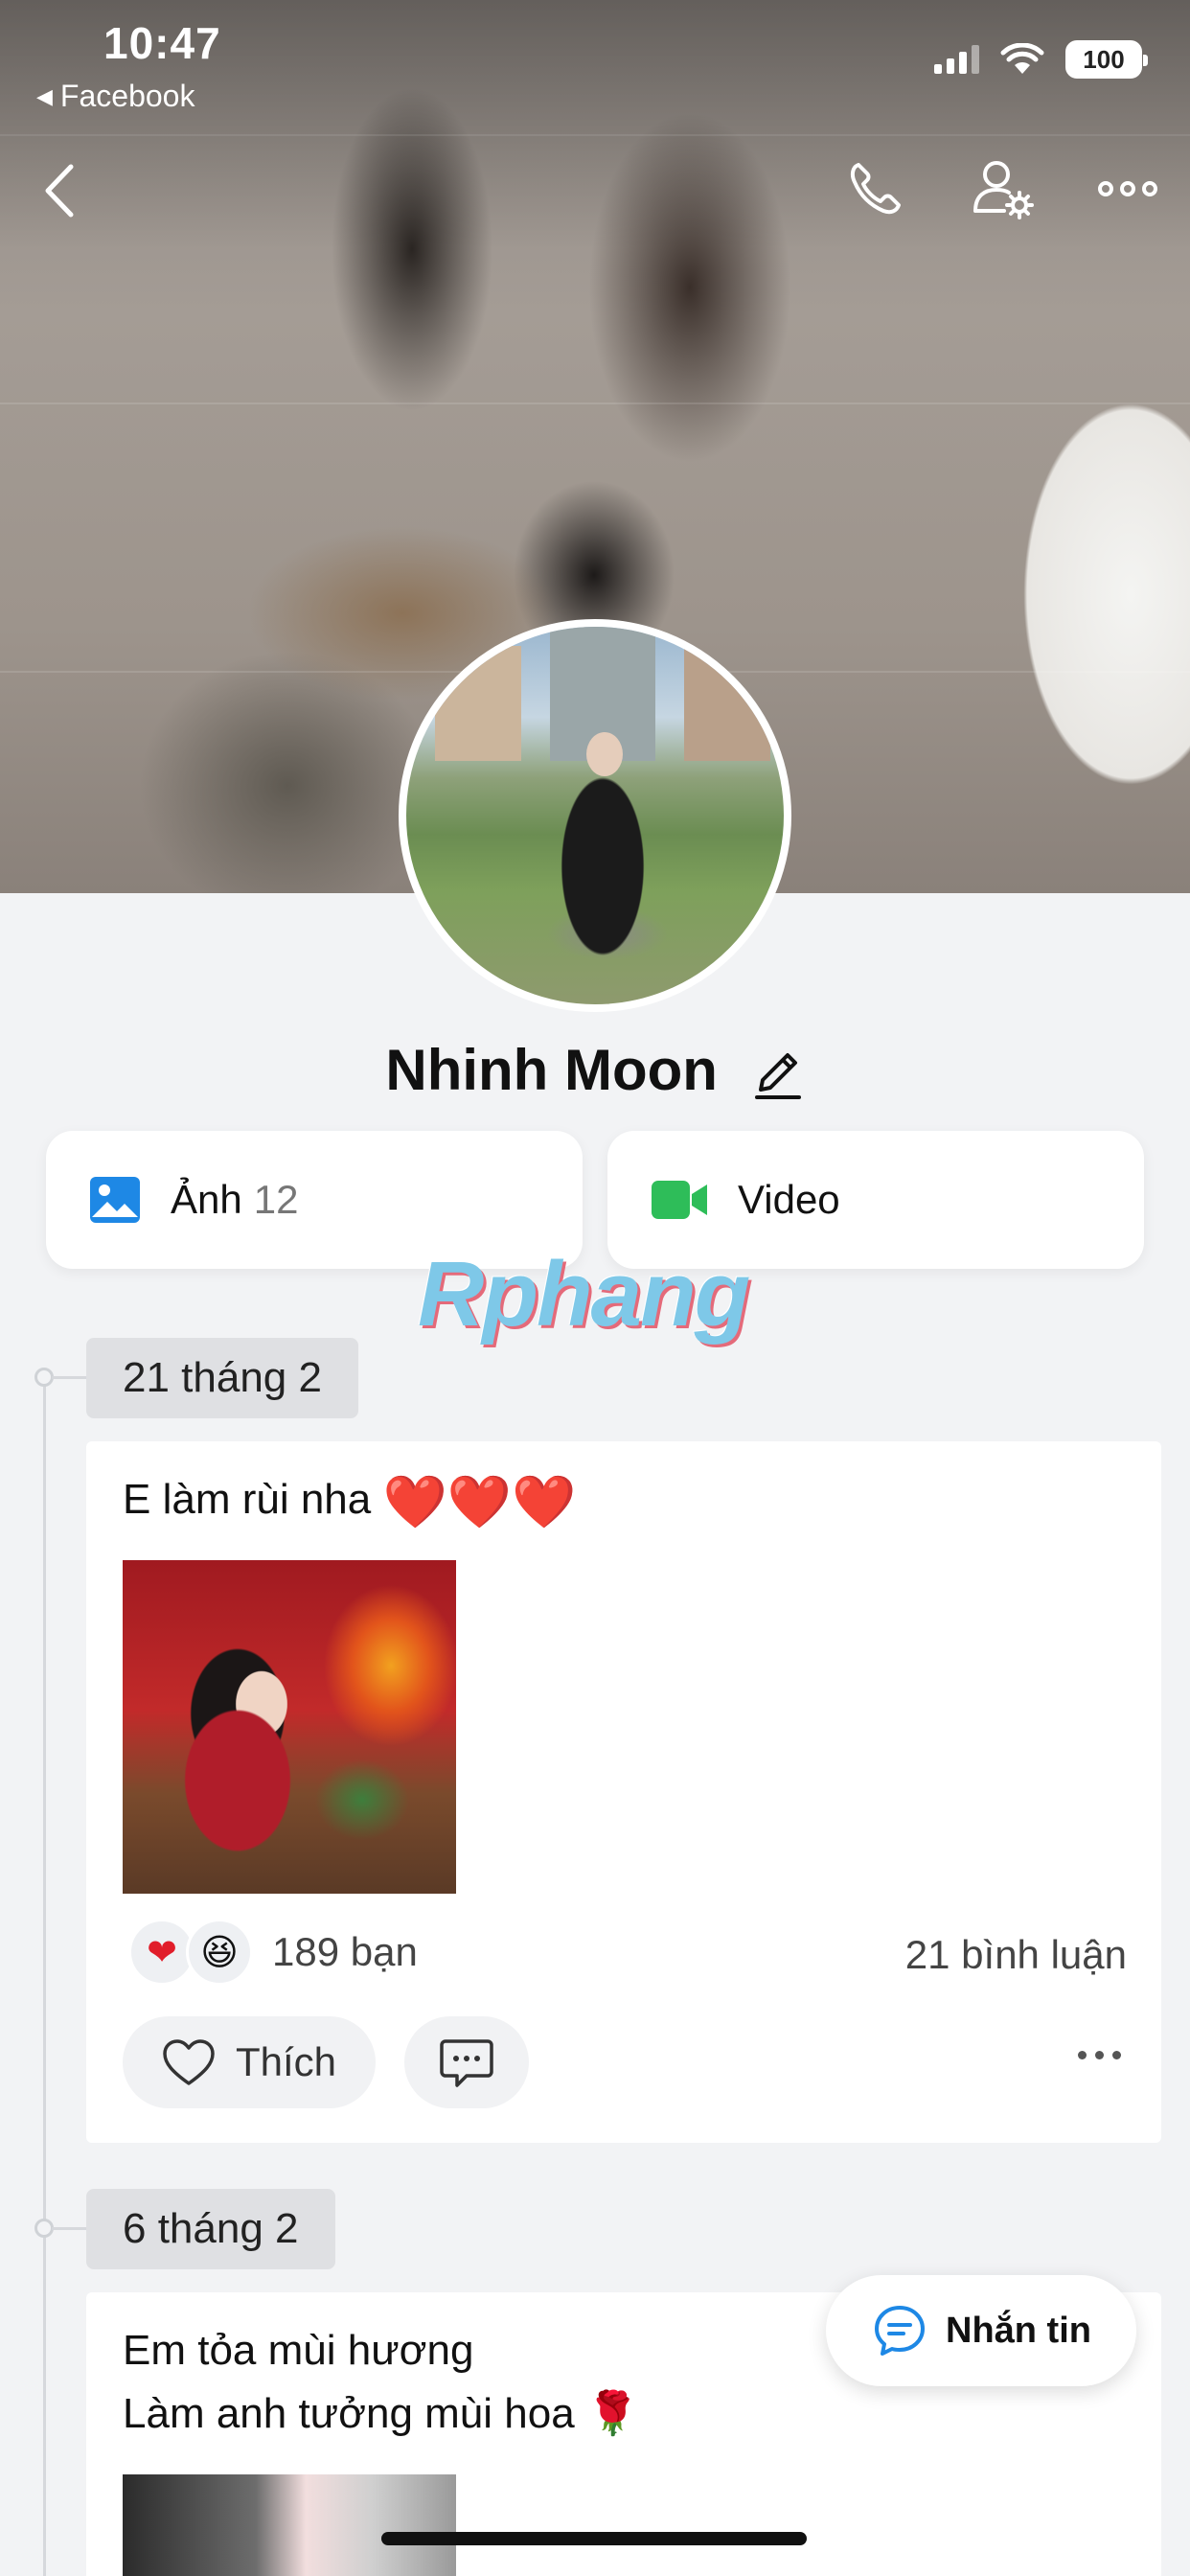 The height and width of the screenshot is (2576, 1190). Describe the element at coordinates (222, 1378) in the screenshot. I see `date-header: 21 tháng 2` at that location.